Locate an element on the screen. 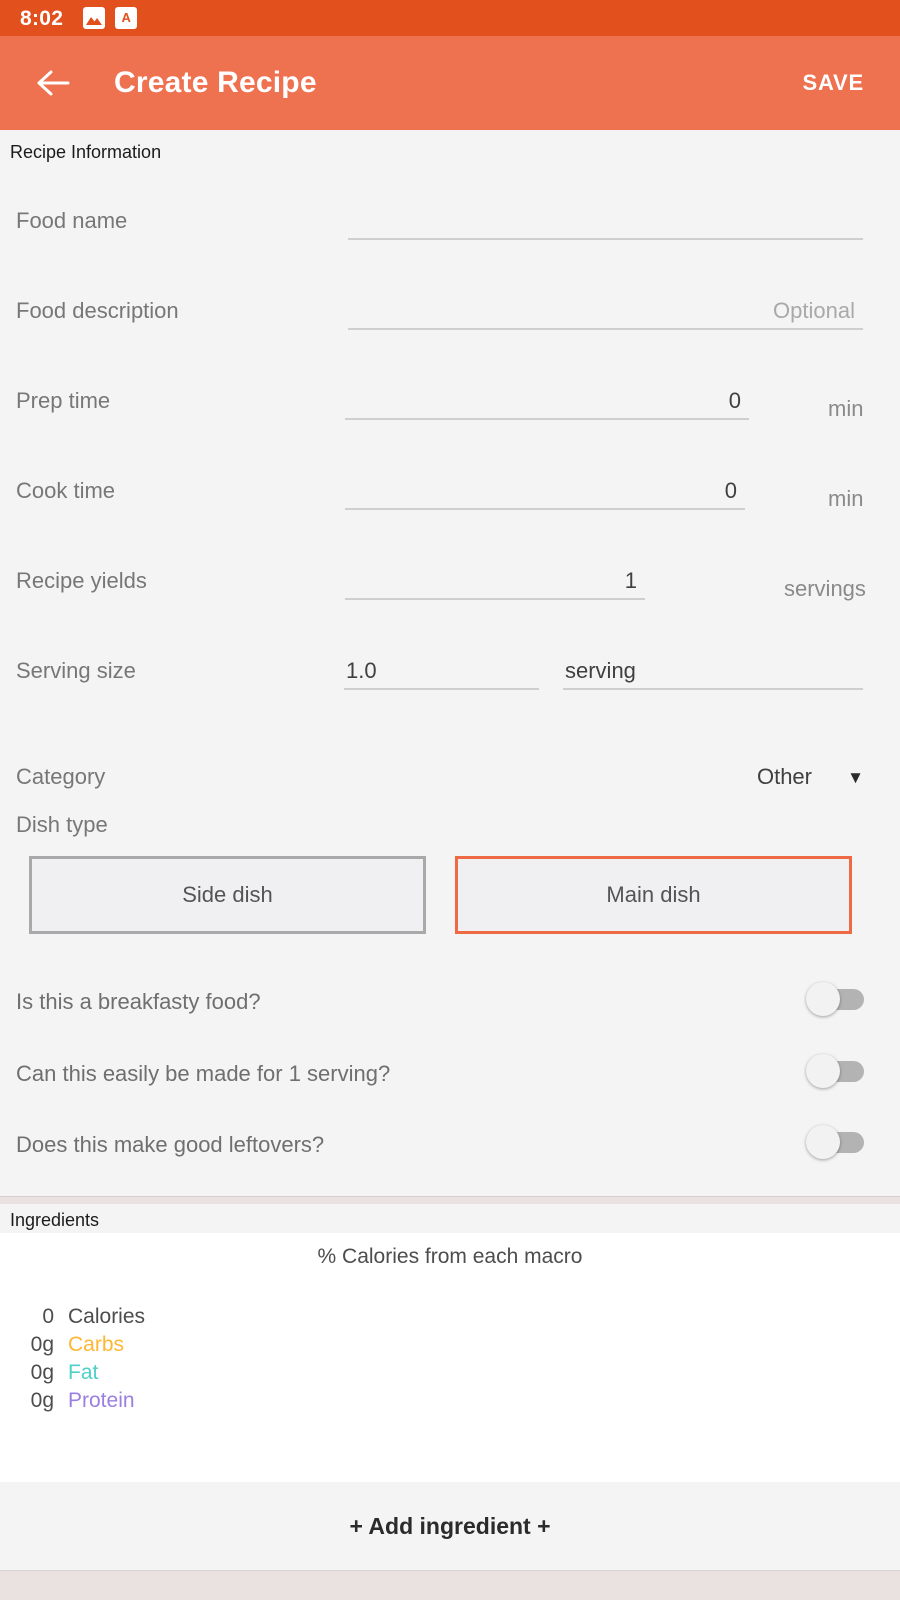 This screenshot has width=900, height=1600. recipe-yields-label: Recipe yields is located at coordinates (81, 580).